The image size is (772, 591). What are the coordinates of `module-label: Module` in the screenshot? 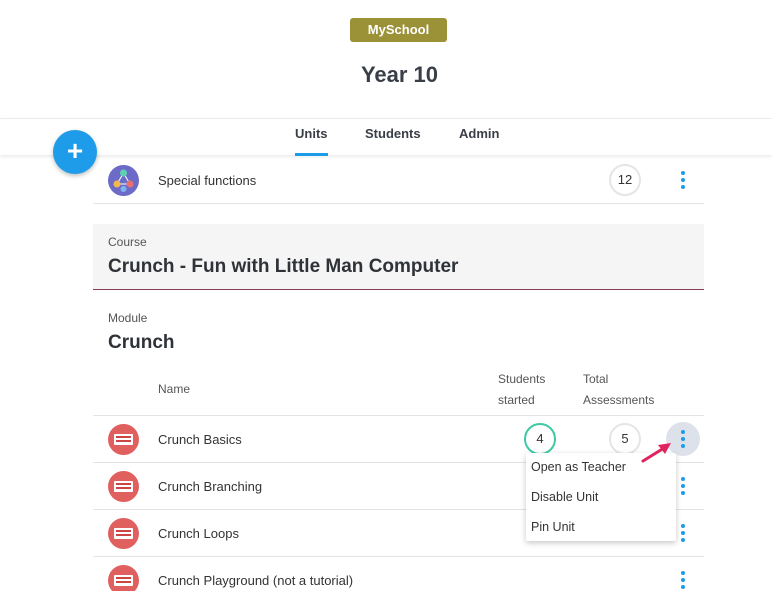 It's located at (128, 318).